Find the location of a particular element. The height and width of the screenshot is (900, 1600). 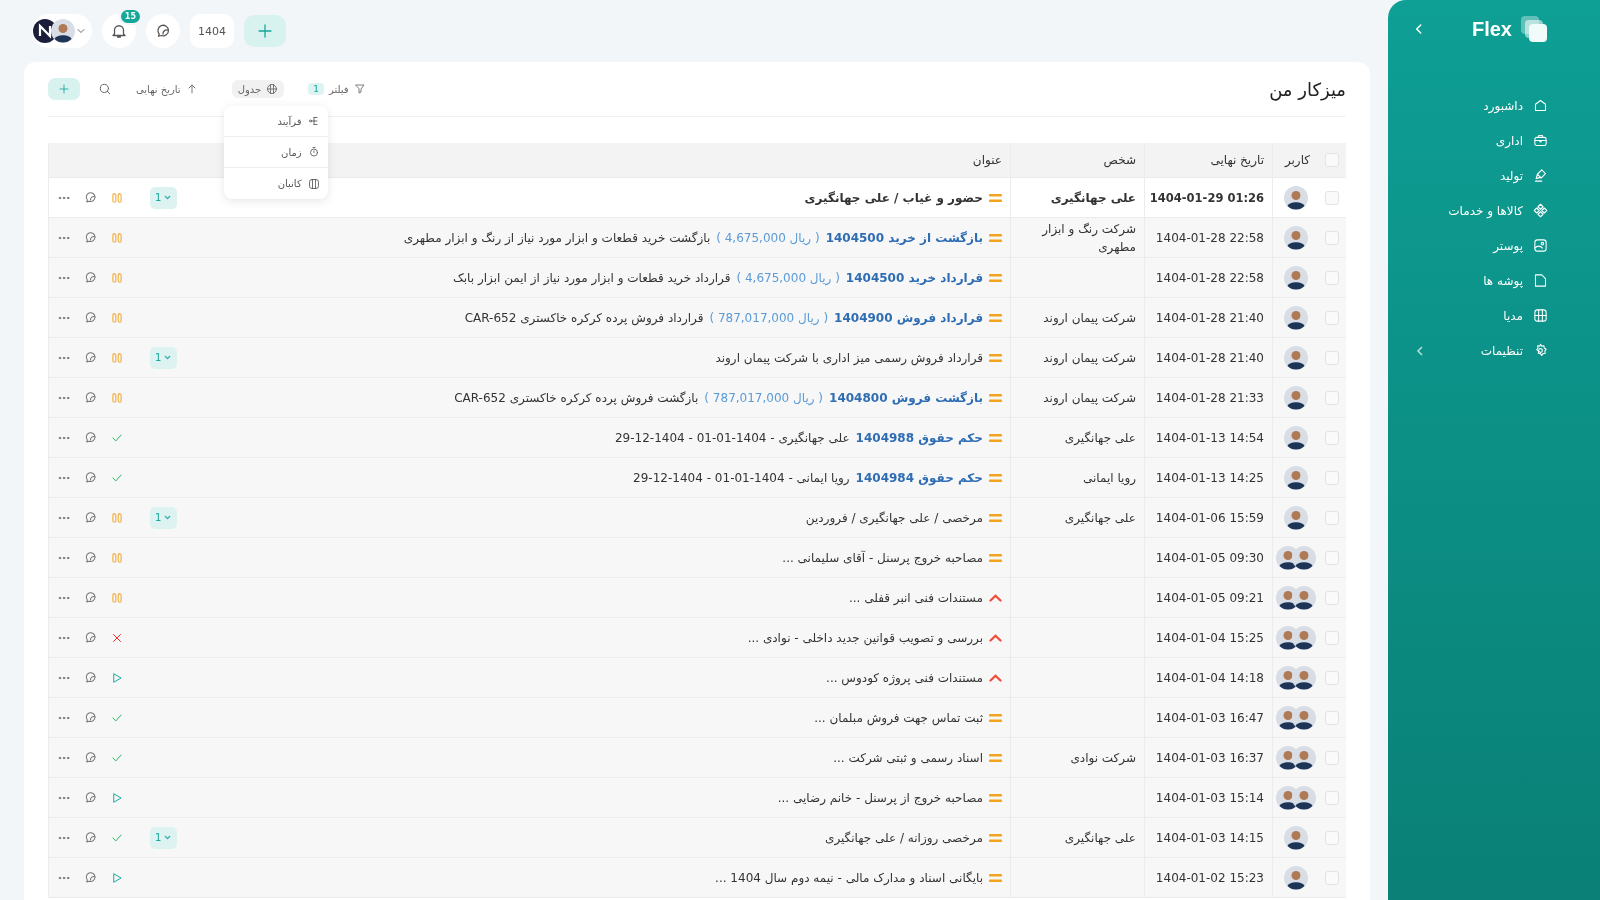

title-text: قرارداد خرید قطعات و ابزار مورد نیاز از ایمن ابزار بابک is located at coordinates (592, 277).